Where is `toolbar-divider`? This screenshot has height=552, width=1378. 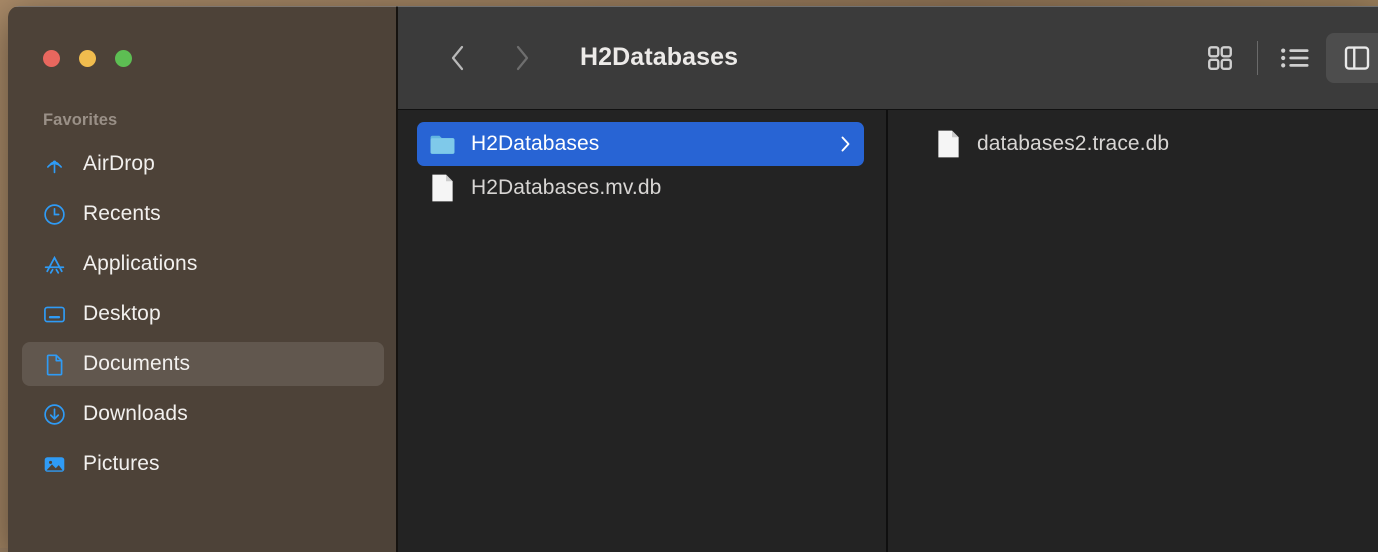 toolbar-divider is located at coordinates (1258, 58).